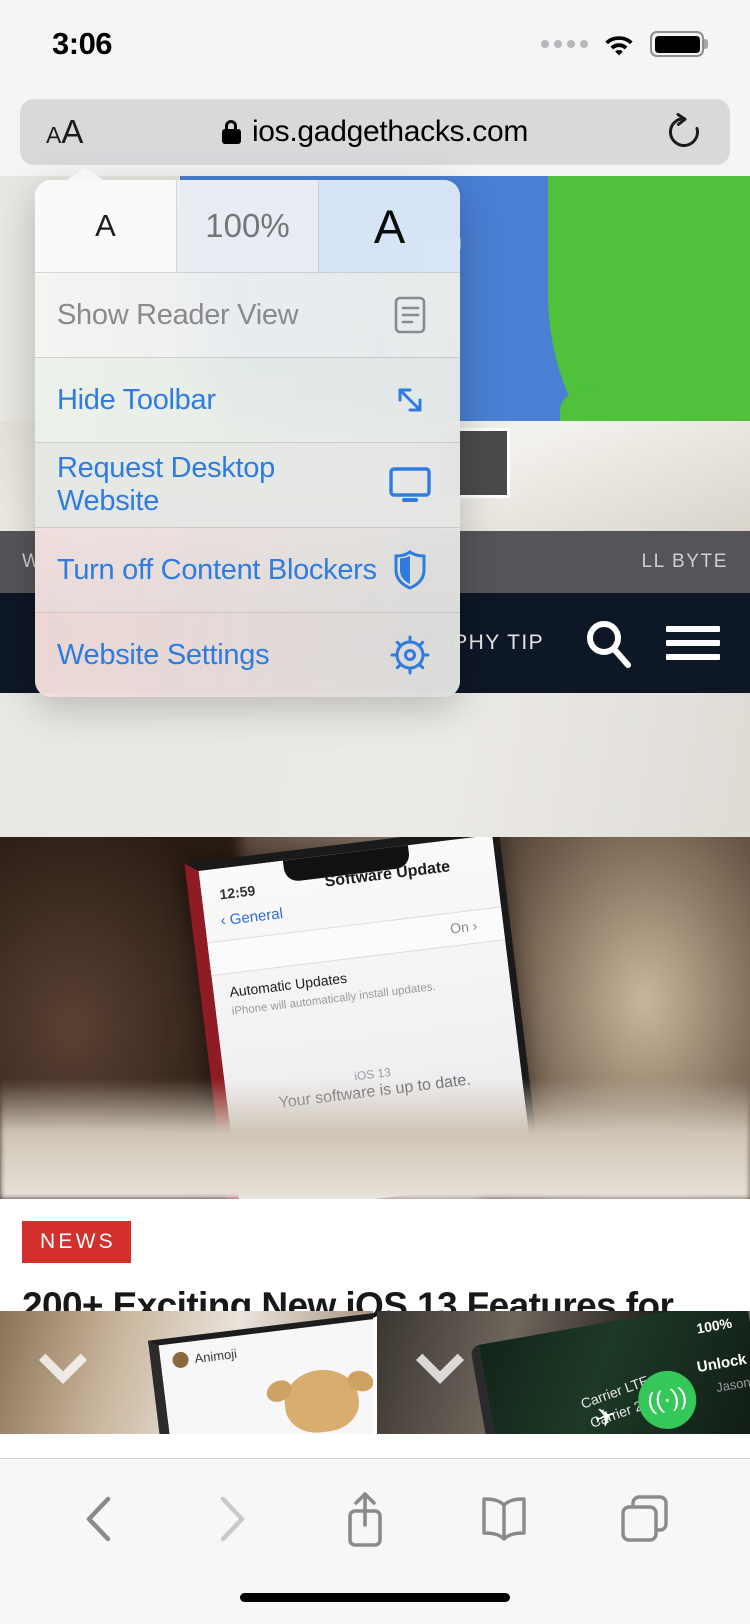 The height and width of the screenshot is (1624, 750). I want to click on unlock-label: Unlock, so click(721, 1363).